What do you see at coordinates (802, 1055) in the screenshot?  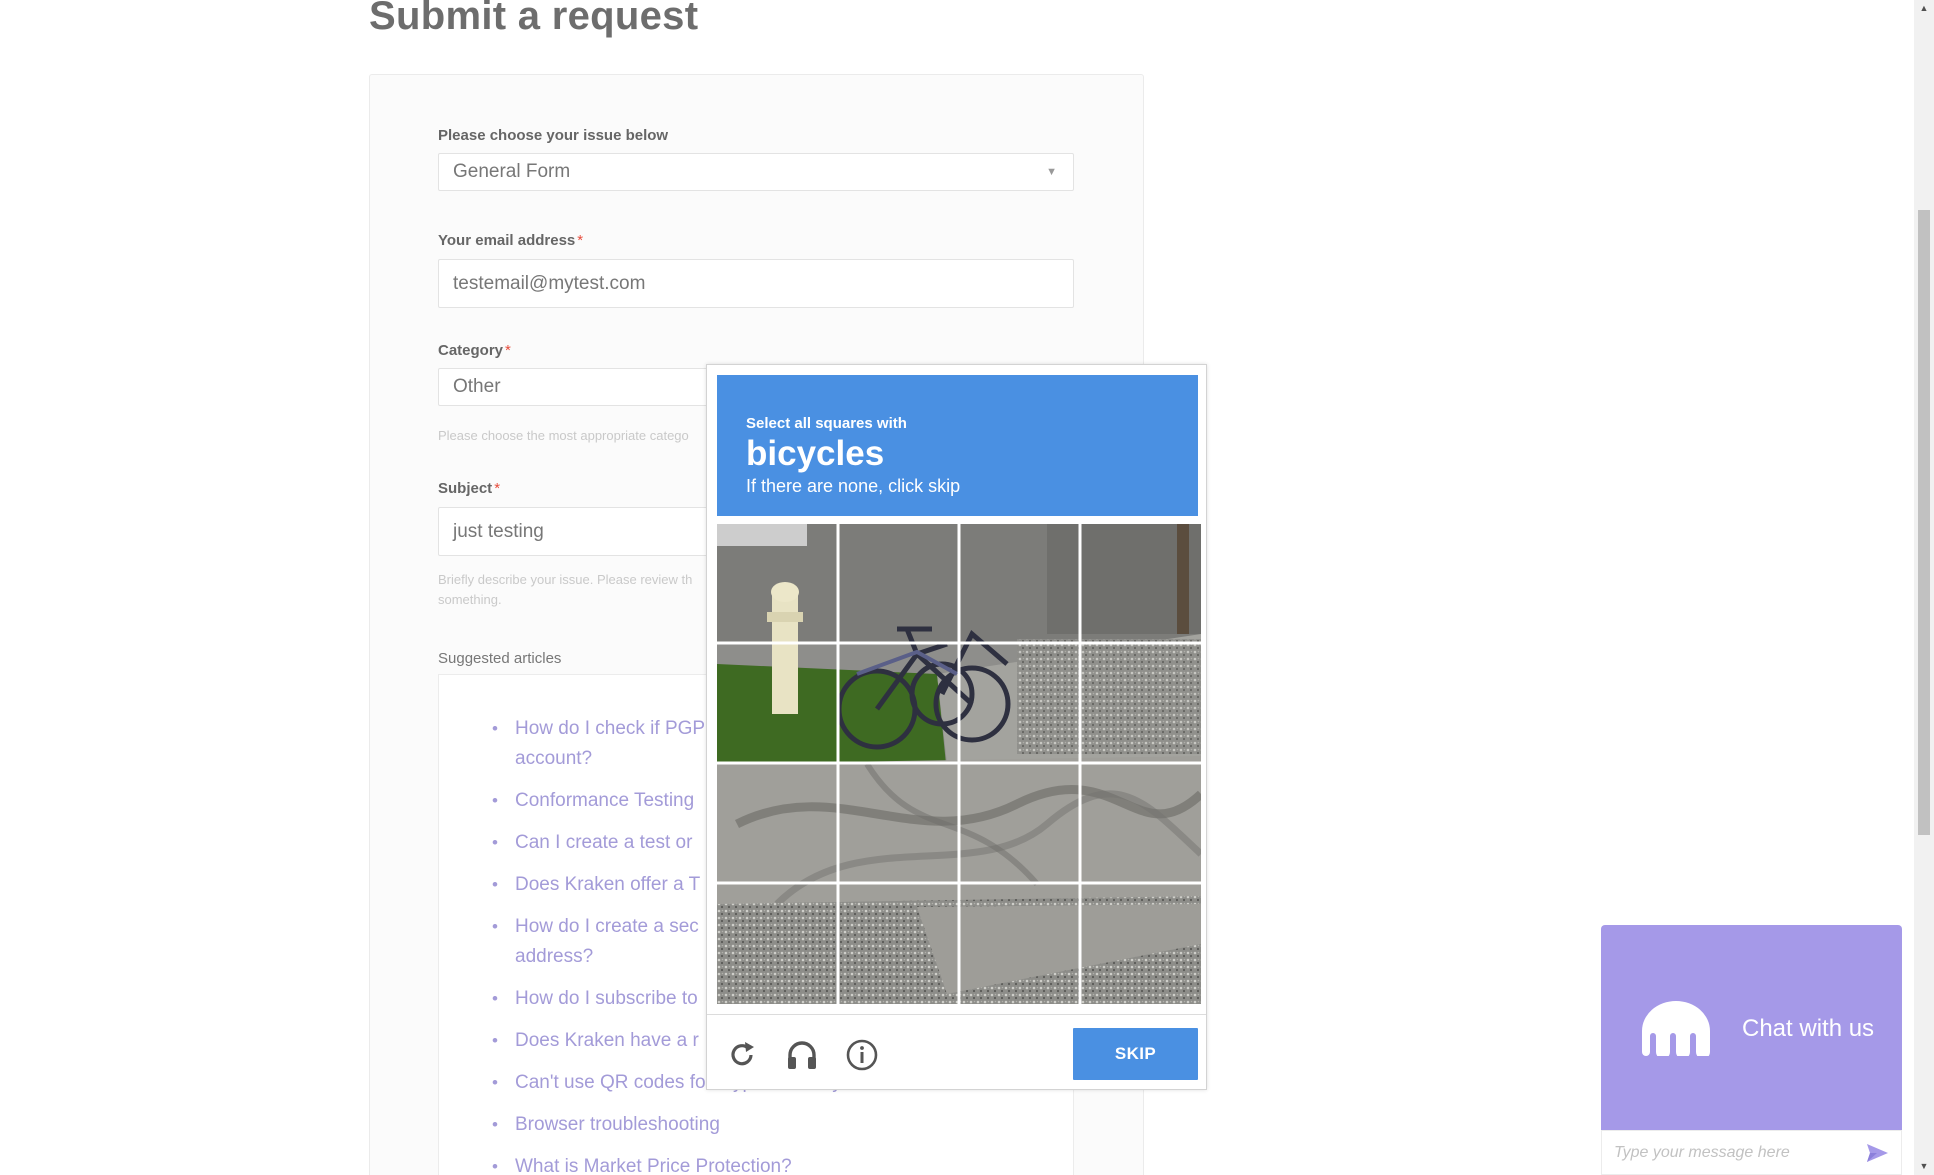 I see `headphones-icon` at bounding box center [802, 1055].